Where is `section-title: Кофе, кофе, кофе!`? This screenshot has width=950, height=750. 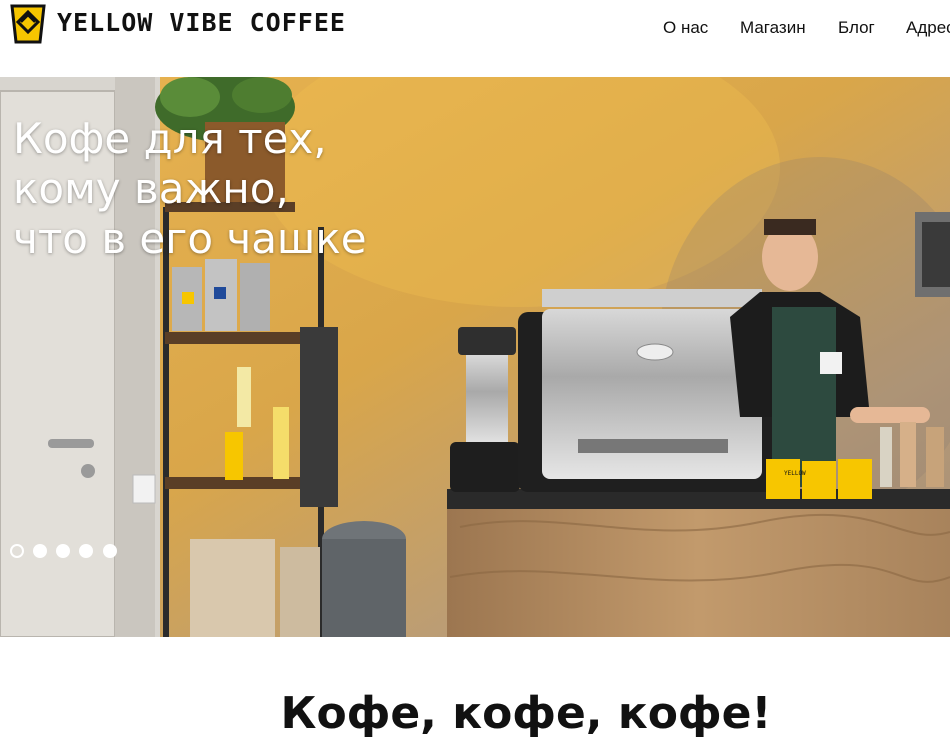 section-title: Кофе, кофе, кофе! is located at coordinates (526, 713).